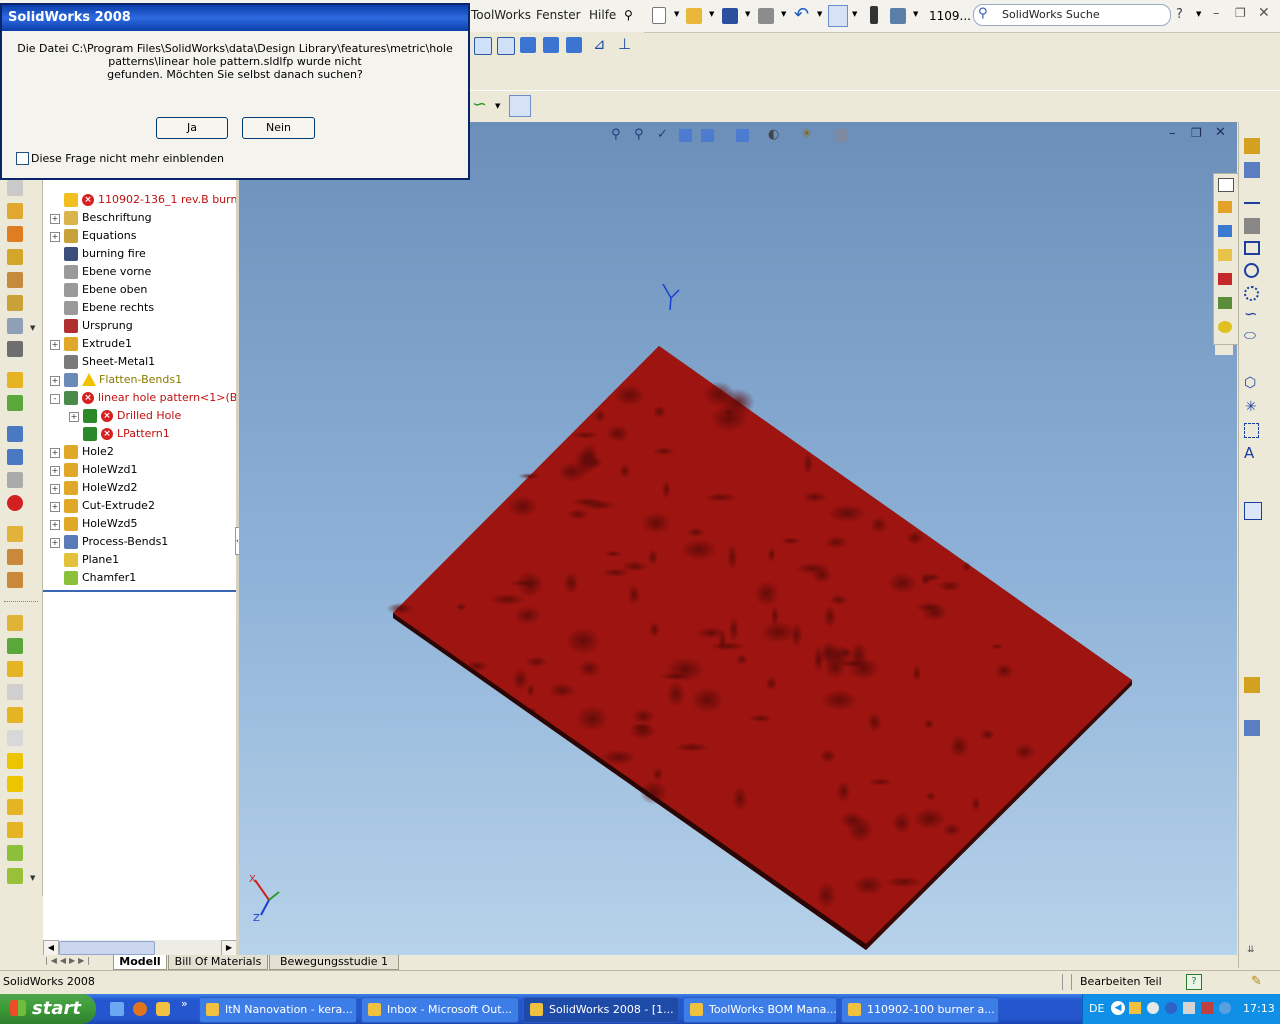  What do you see at coordinates (15, 211) in the screenshot?
I see `revolve-icon` at bounding box center [15, 211].